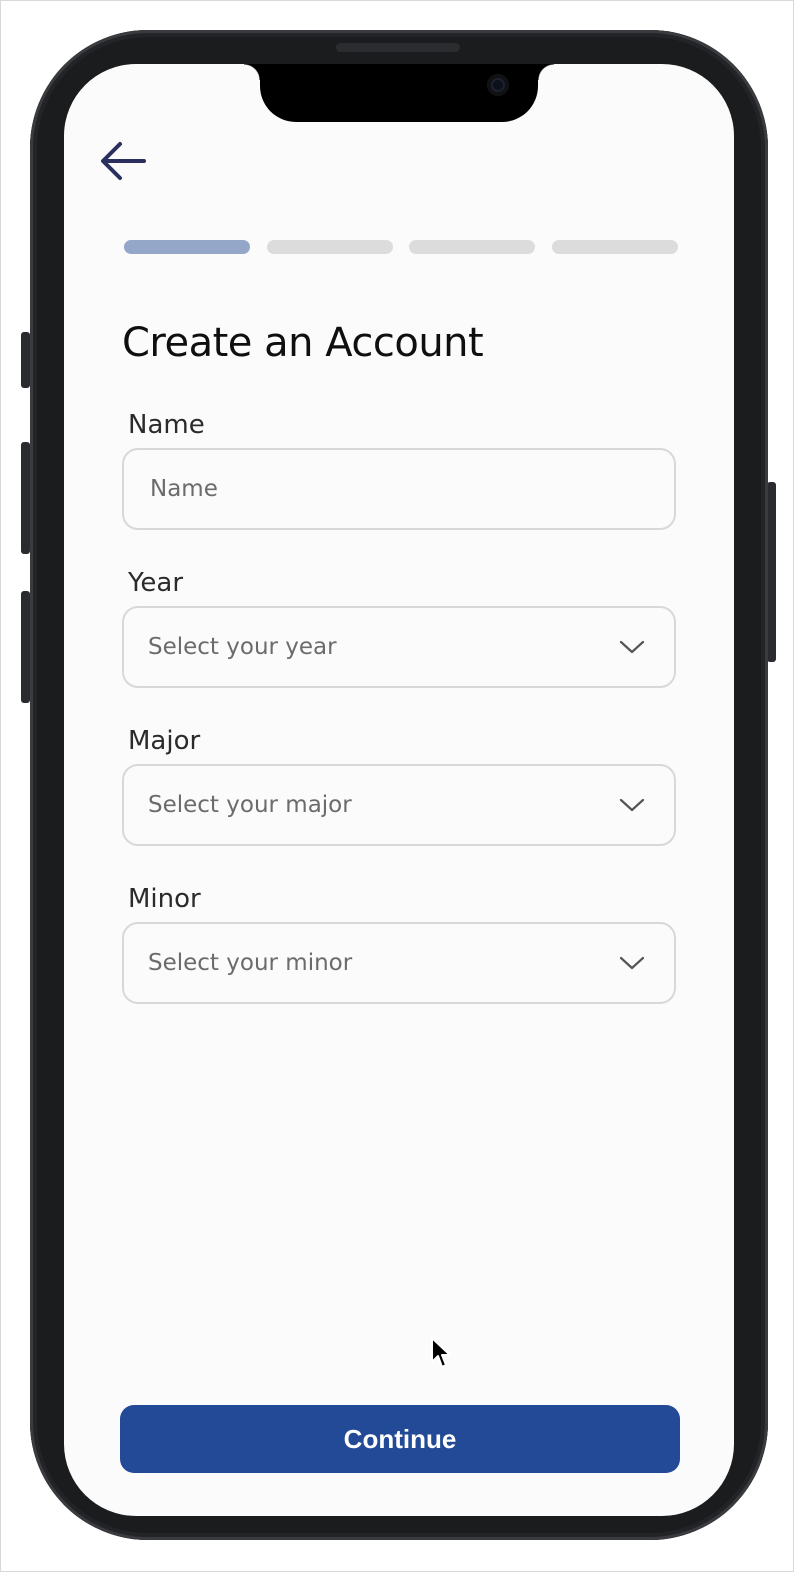  Describe the element at coordinates (166, 425) in the screenshot. I see `name-label: Name` at that location.